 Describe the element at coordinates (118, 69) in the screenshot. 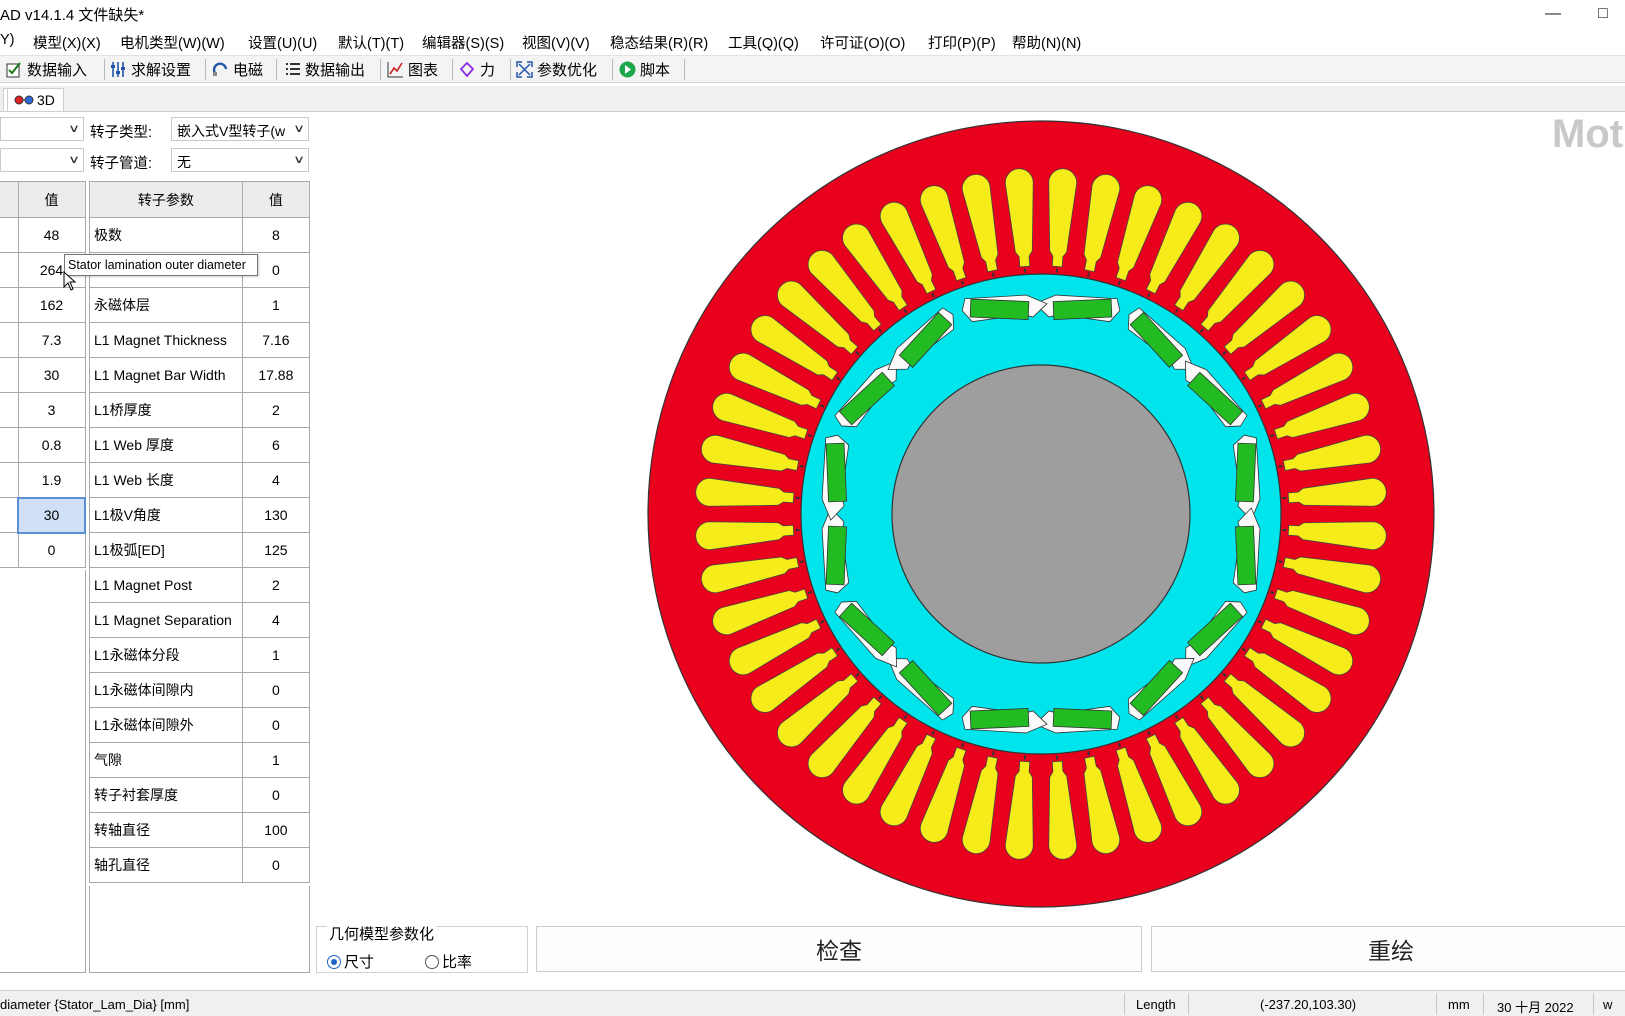

I see `sliders-icon` at that location.